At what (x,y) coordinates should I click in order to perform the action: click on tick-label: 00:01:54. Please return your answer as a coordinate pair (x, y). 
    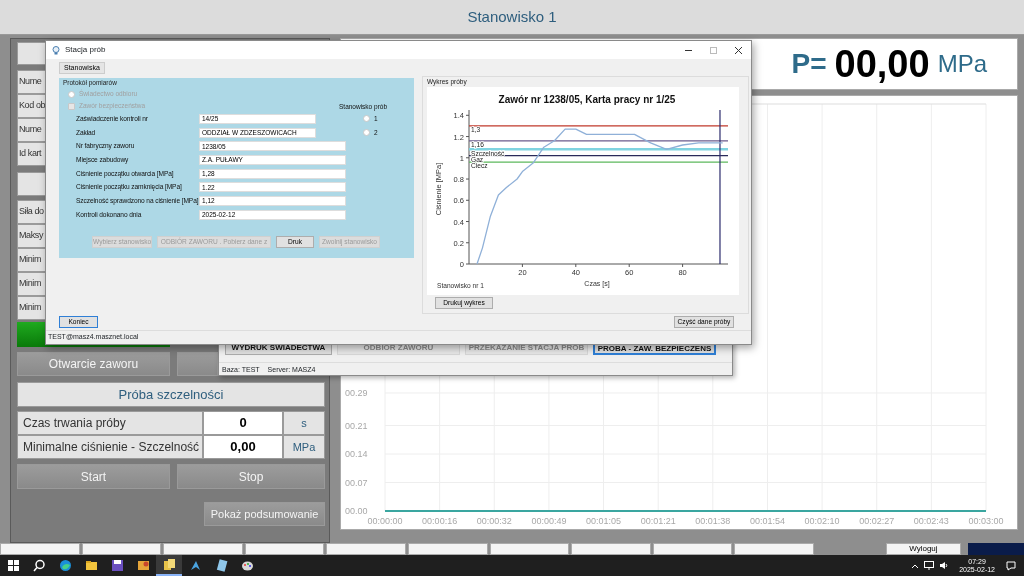
    Looking at the image, I should click on (767, 521).